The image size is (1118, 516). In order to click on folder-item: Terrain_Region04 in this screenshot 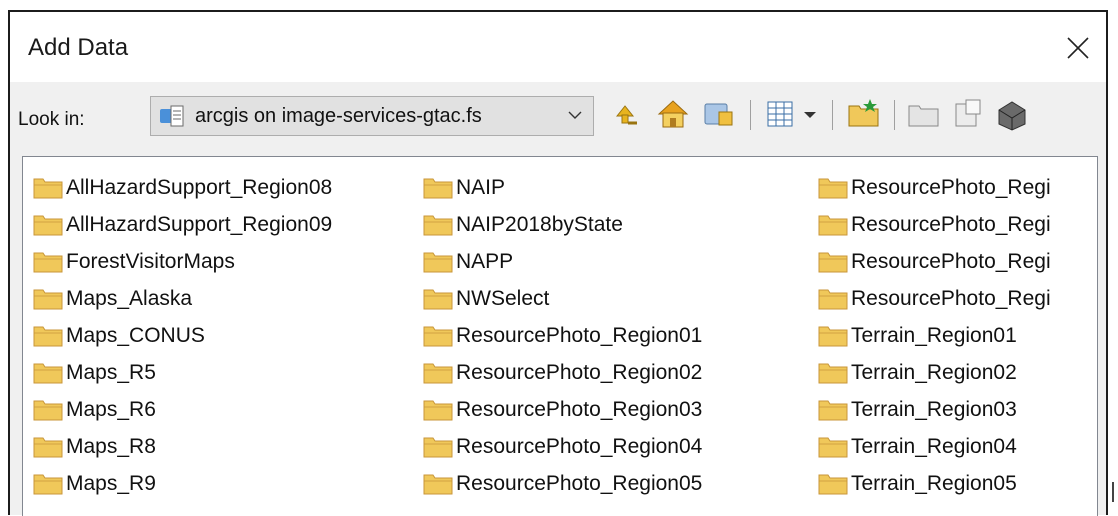, I will do `click(934, 446)`.